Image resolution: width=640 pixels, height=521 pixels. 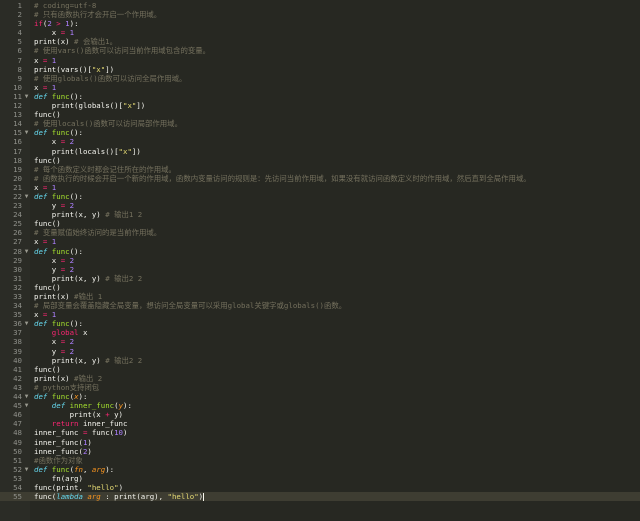 What do you see at coordinates (320, 487) in the screenshot?
I see `code-line: 54 func(print, "hello")` at bounding box center [320, 487].